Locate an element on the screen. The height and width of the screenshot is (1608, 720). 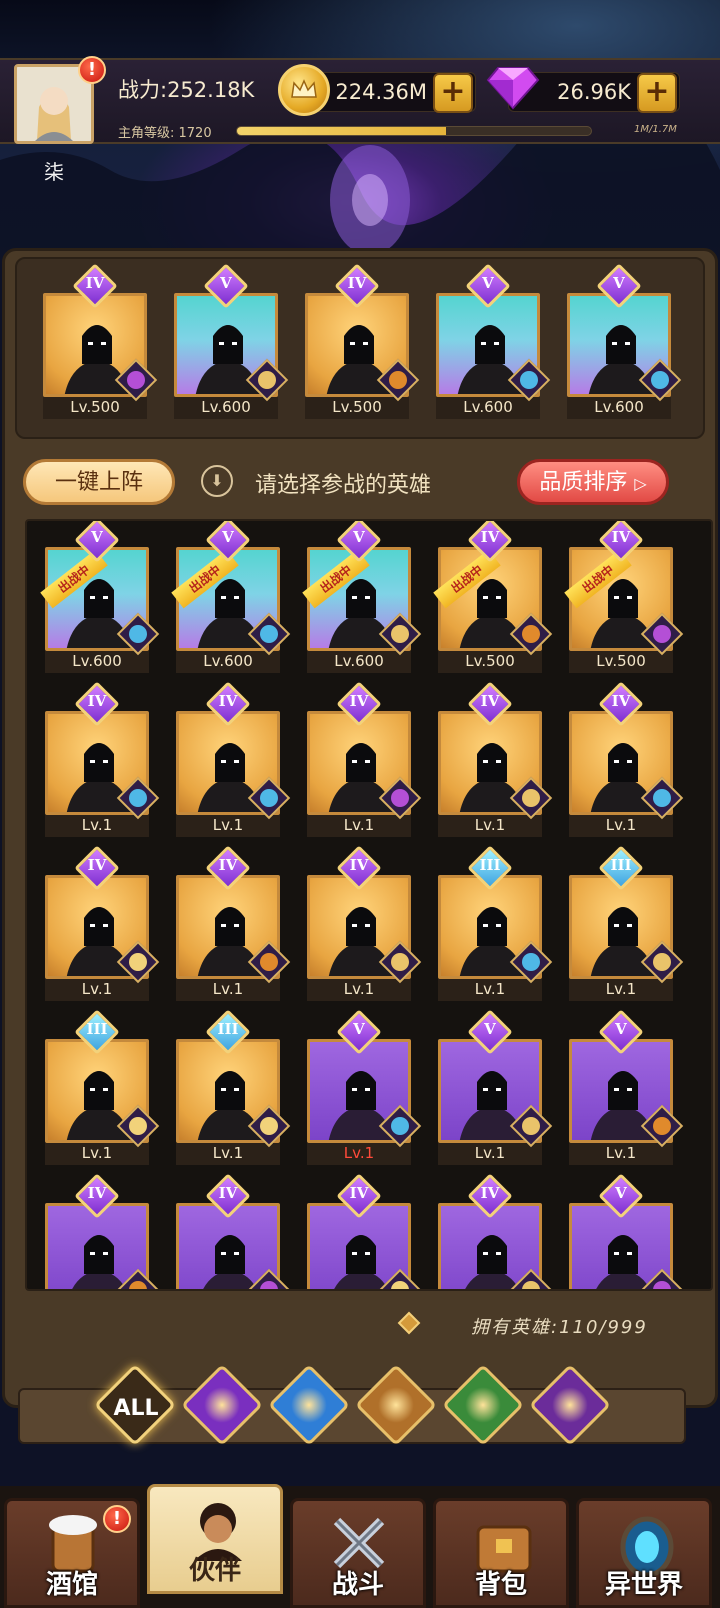
owned-heroes-row: 拥有英雄:110/999 is located at coordinates (362, 1323).